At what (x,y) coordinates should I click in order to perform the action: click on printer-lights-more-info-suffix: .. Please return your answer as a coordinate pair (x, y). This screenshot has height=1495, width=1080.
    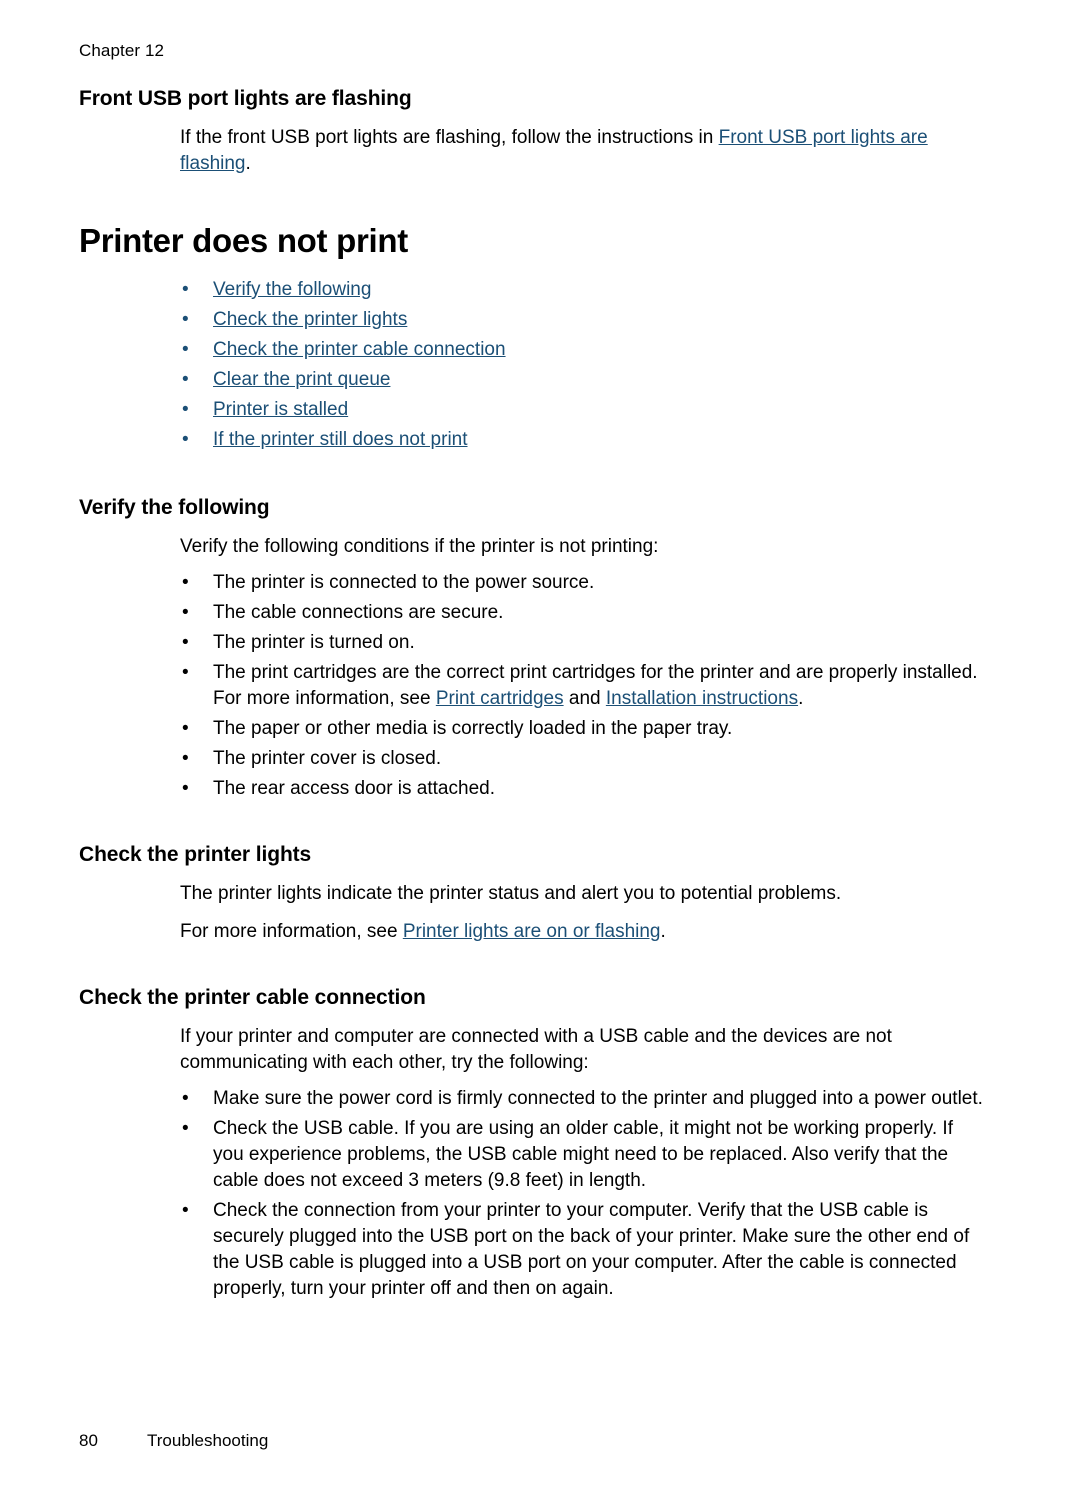
    Looking at the image, I should click on (663, 931).